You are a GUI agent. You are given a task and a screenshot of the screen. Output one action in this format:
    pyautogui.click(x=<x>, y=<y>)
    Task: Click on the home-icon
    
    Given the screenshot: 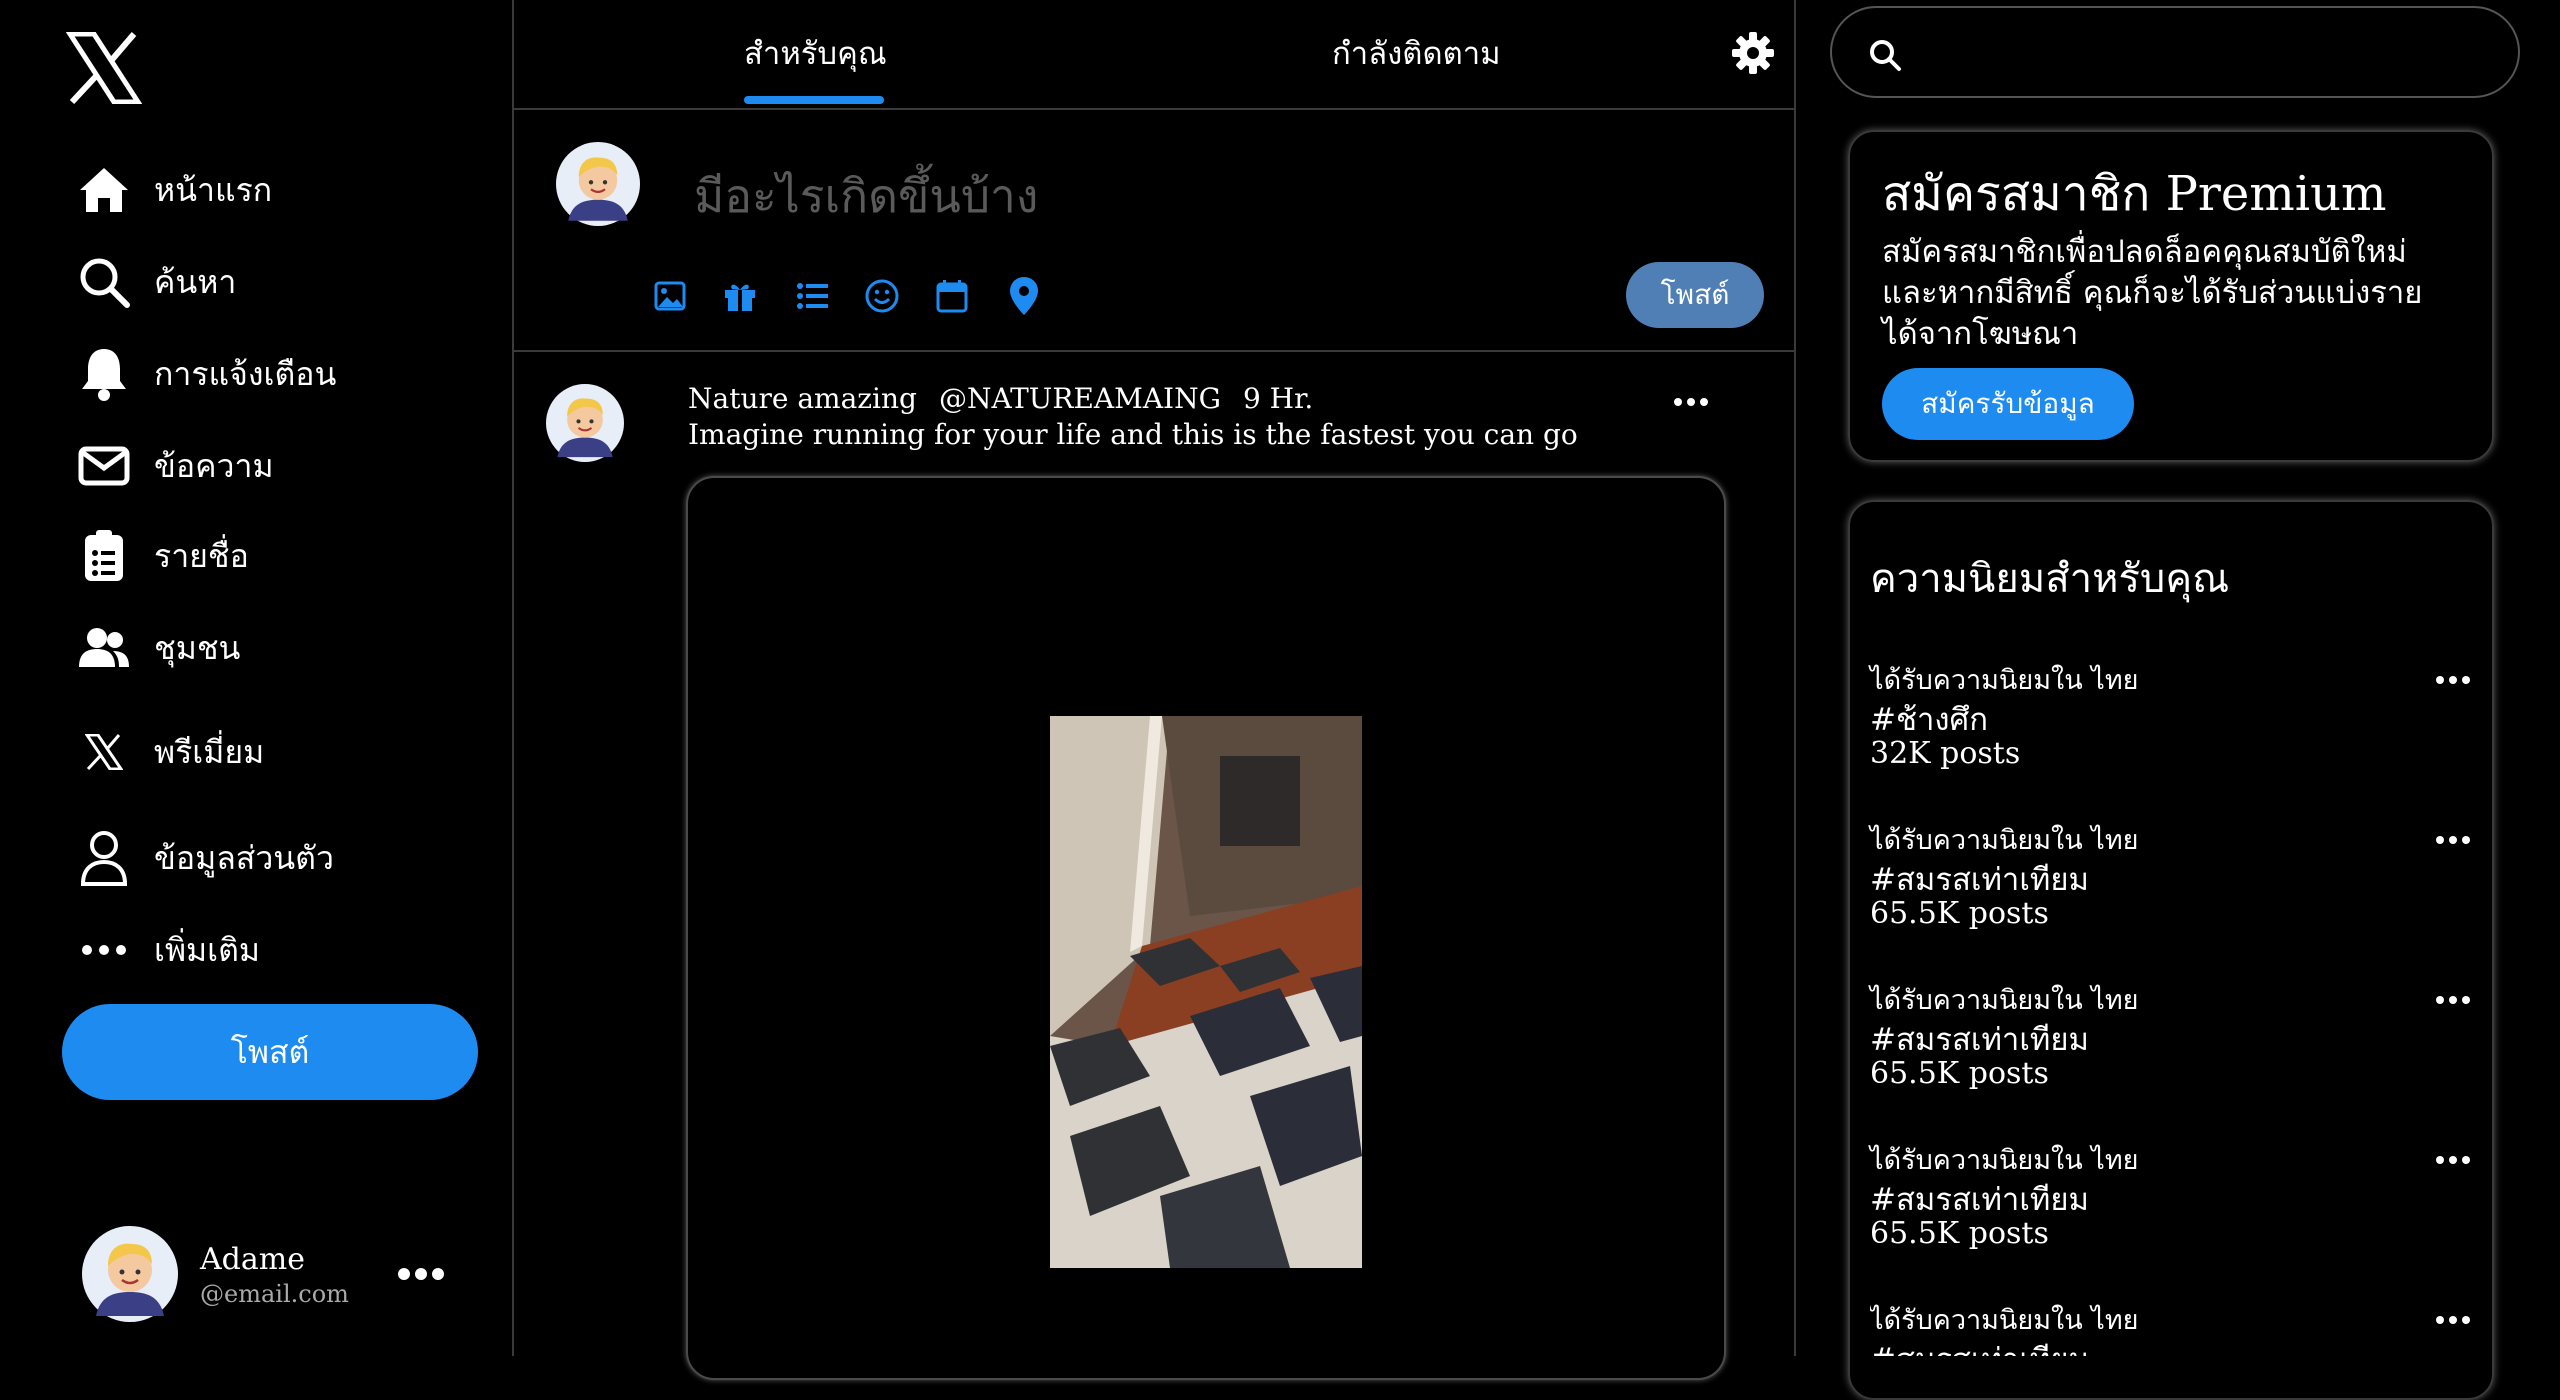 What is the action you would take?
    pyautogui.click(x=104, y=190)
    